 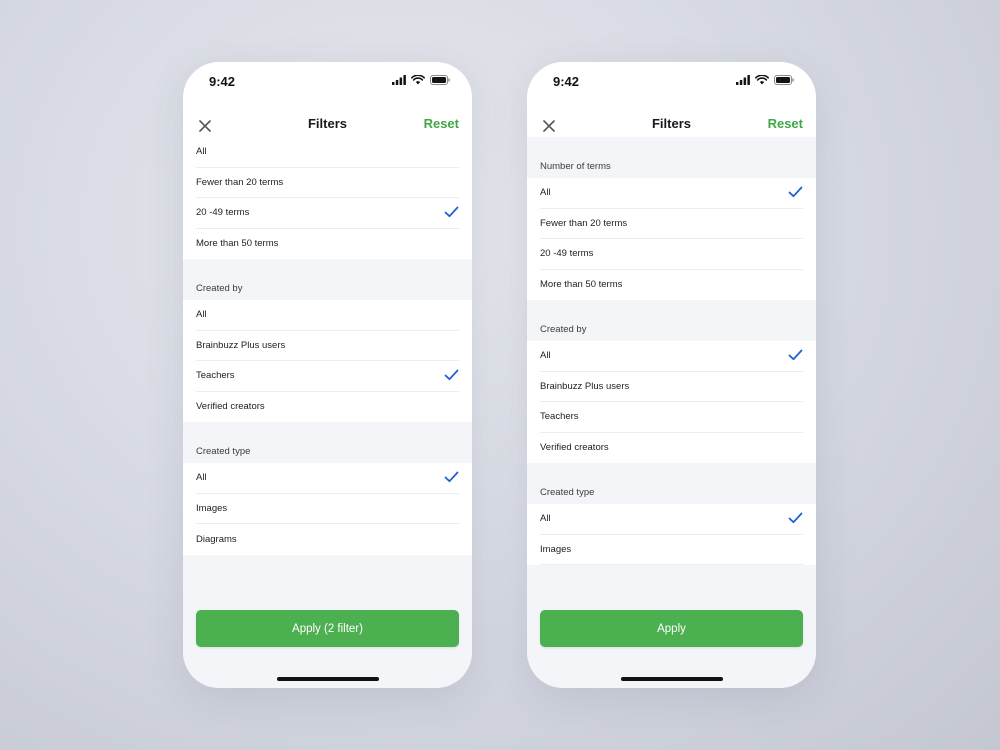 I want to click on filter-group-created-type: All Images Diagrams, so click(x=327, y=509).